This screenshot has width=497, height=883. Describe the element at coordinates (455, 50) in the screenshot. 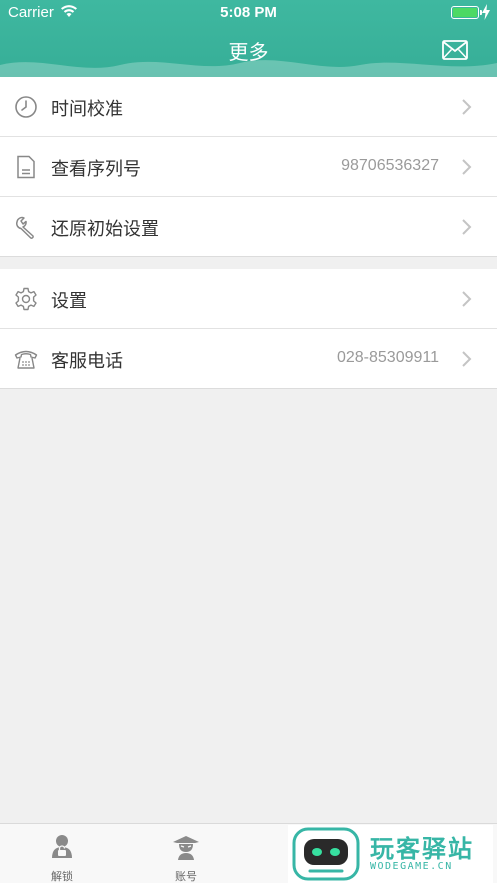

I see `mail-icon` at that location.